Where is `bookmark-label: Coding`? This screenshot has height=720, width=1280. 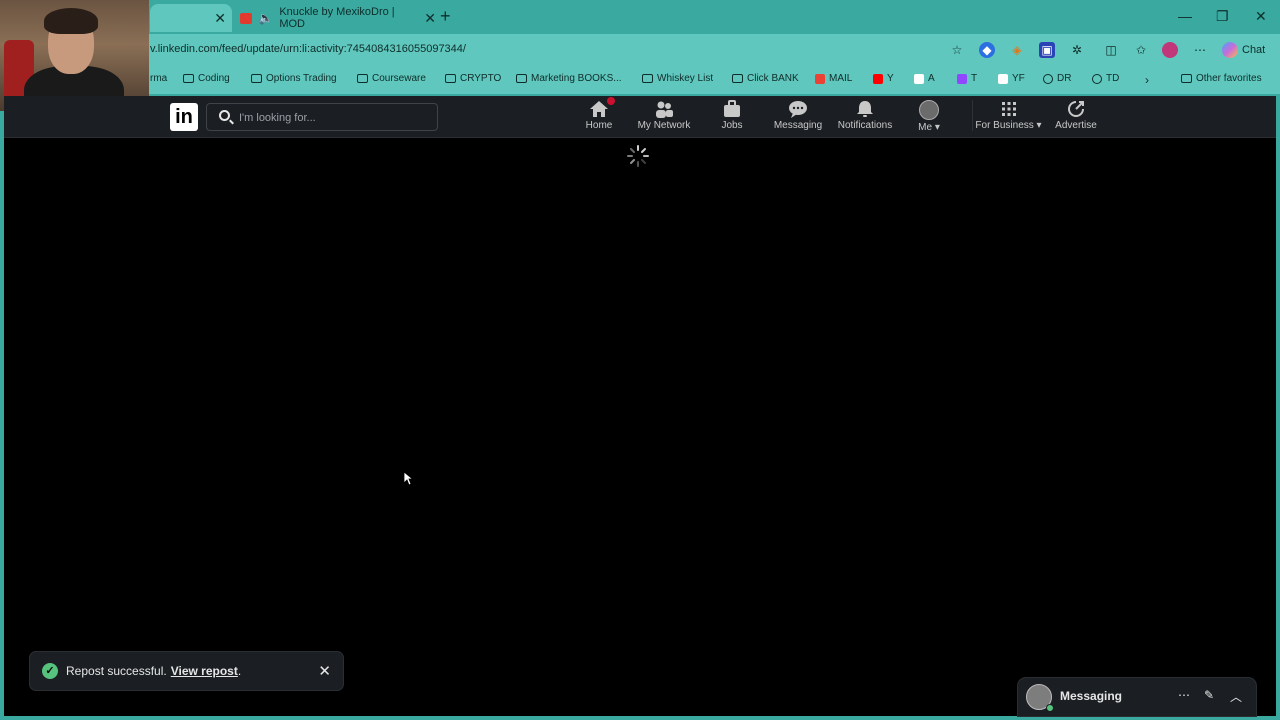
bookmark-label: Coding is located at coordinates (214, 78).